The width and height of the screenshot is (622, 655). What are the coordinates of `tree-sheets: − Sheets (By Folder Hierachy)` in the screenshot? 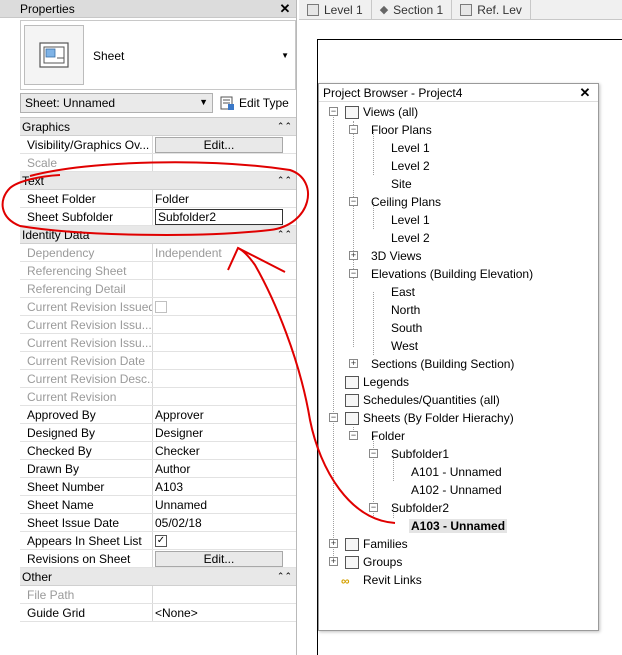 It's located at (421, 418).